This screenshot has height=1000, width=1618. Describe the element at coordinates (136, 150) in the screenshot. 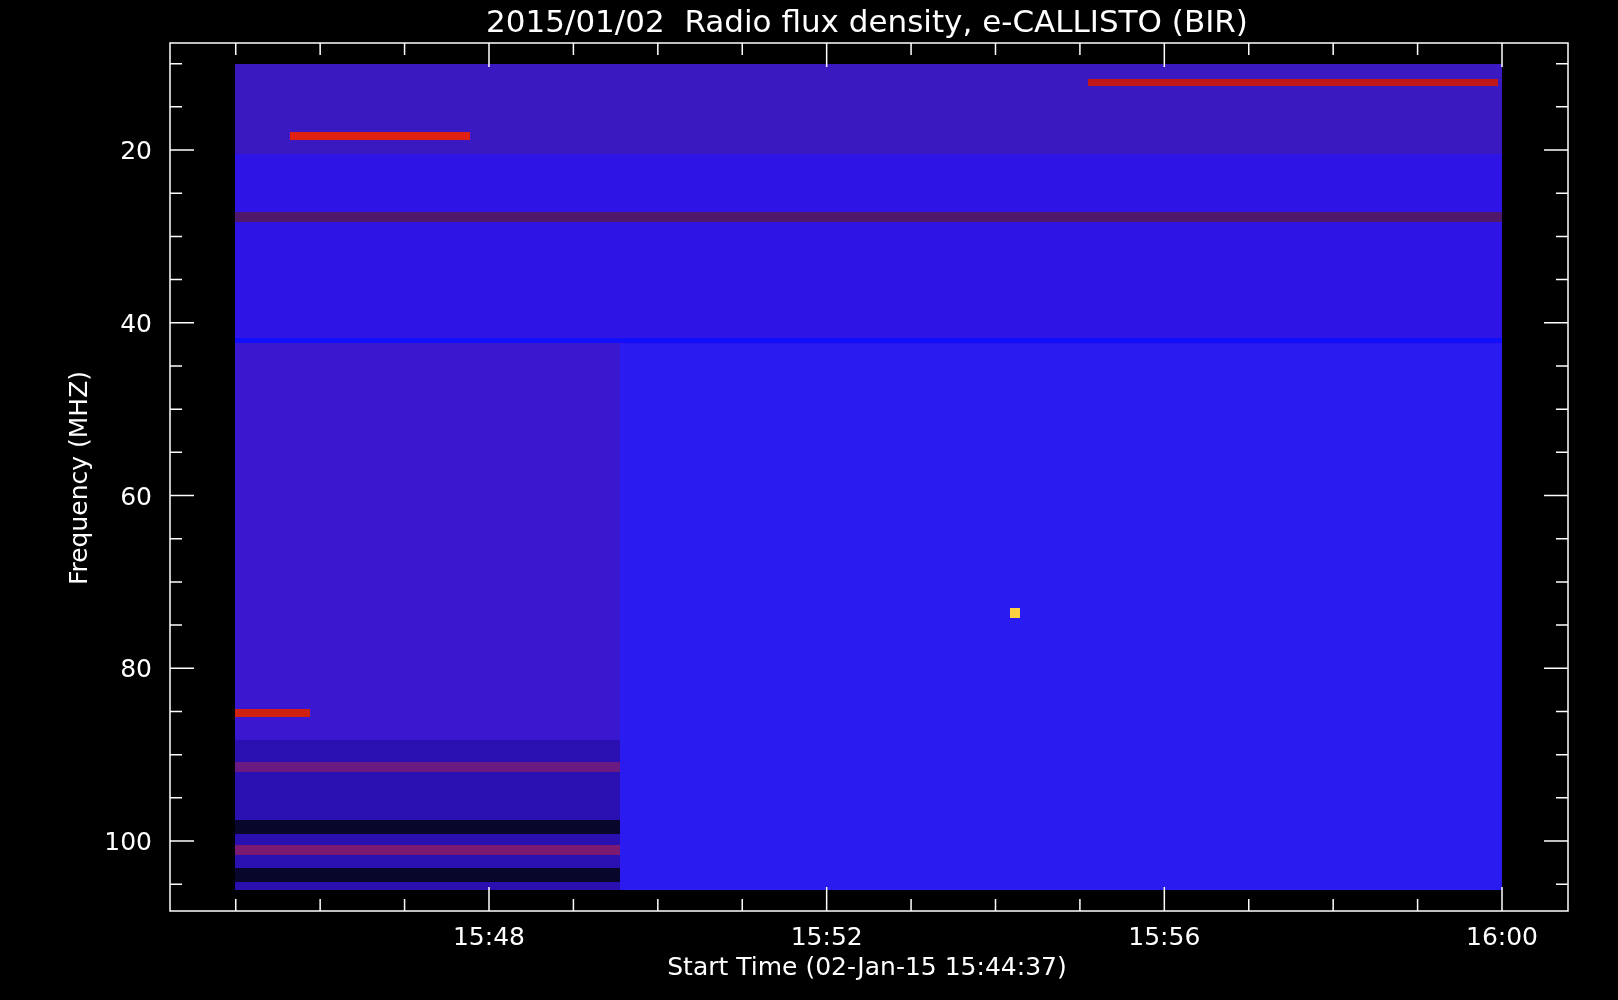

I see `y-tick-label: 20` at that location.